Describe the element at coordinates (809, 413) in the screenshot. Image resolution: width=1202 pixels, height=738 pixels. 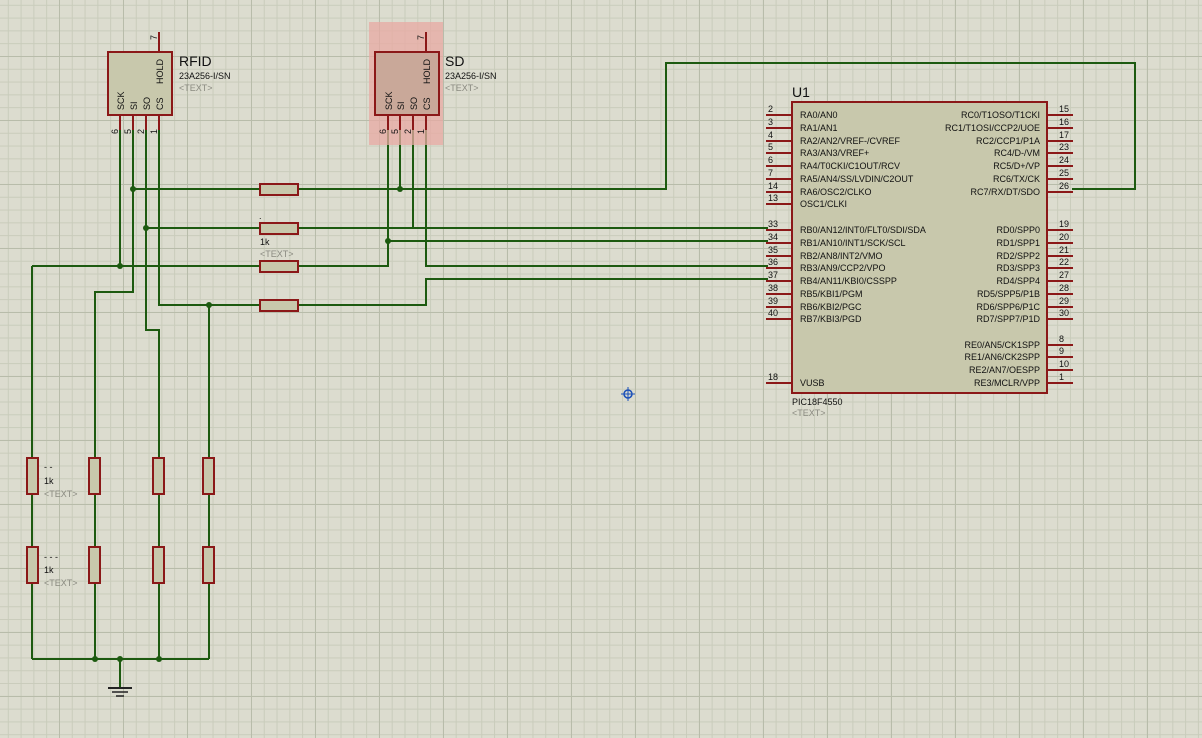
I see `u1-text: <TEXT>` at that location.